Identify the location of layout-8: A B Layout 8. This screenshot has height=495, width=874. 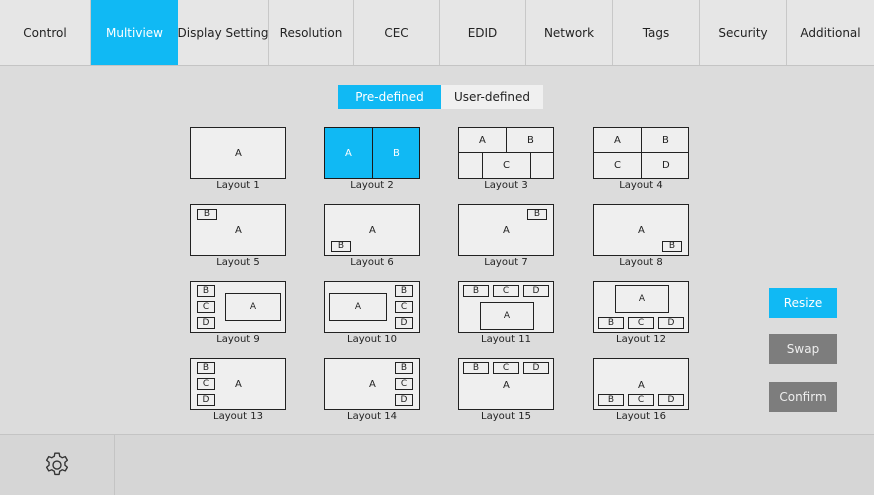
(641, 236).